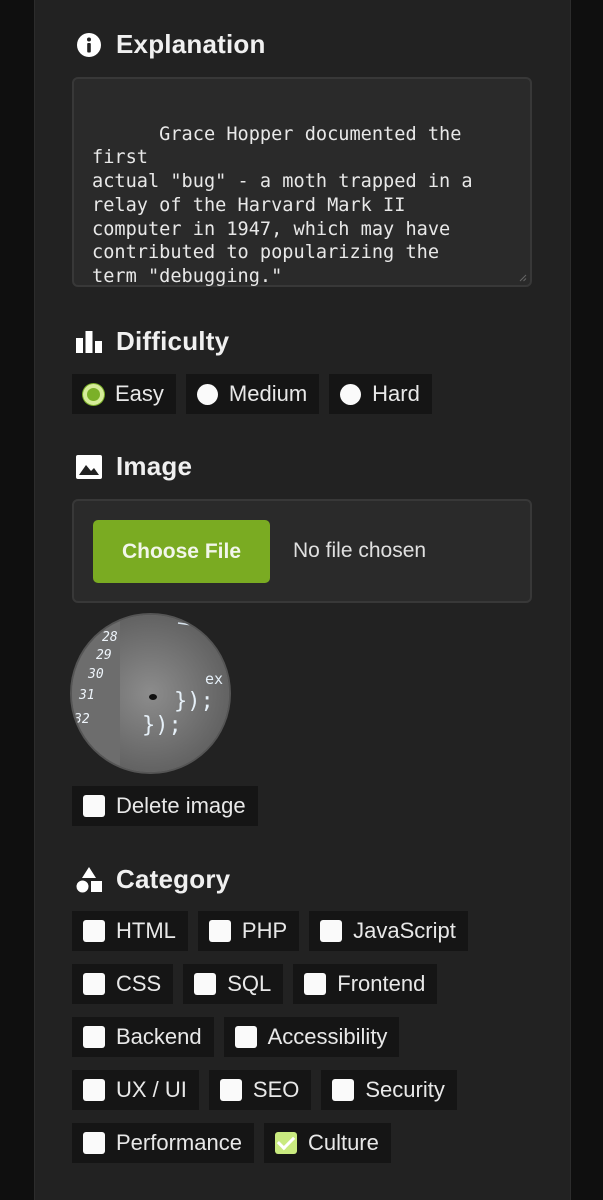 This screenshot has height=1200, width=603. I want to click on category-option-frontend: Frontend, so click(365, 984).